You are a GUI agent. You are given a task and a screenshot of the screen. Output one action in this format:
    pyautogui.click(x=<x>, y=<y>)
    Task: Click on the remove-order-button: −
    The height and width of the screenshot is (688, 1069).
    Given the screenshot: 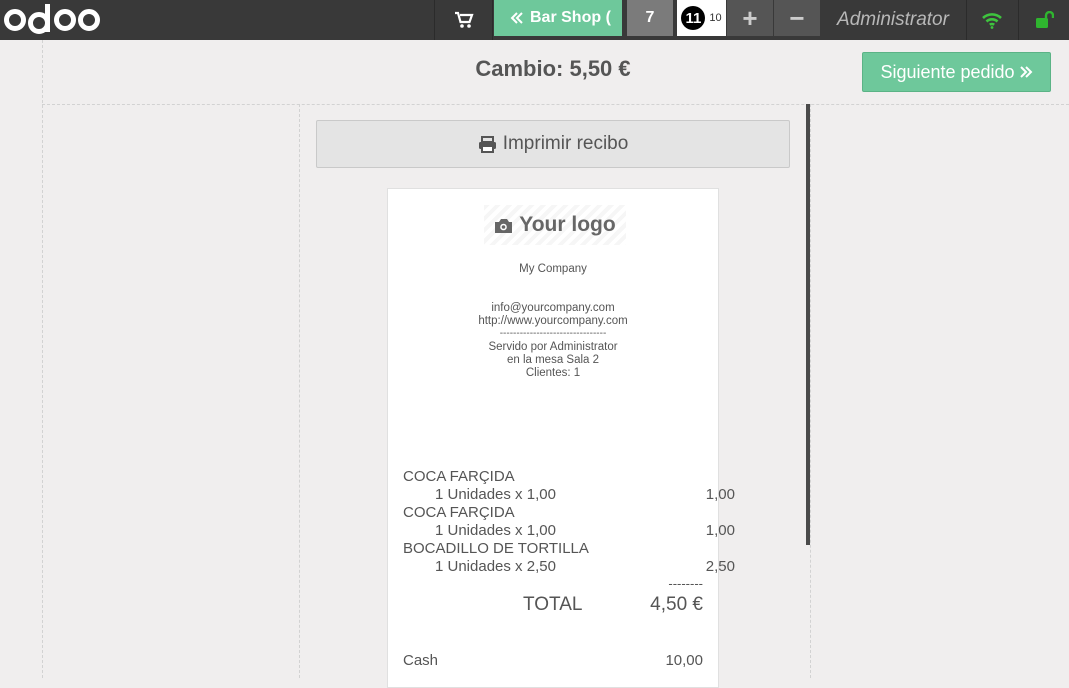 What is the action you would take?
    pyautogui.click(x=797, y=18)
    